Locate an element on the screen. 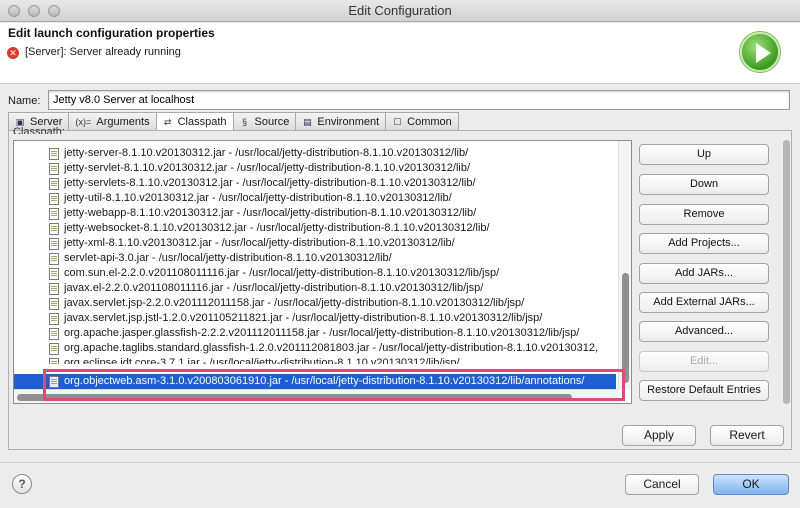  common-icon: ☐ is located at coordinates (397, 121).